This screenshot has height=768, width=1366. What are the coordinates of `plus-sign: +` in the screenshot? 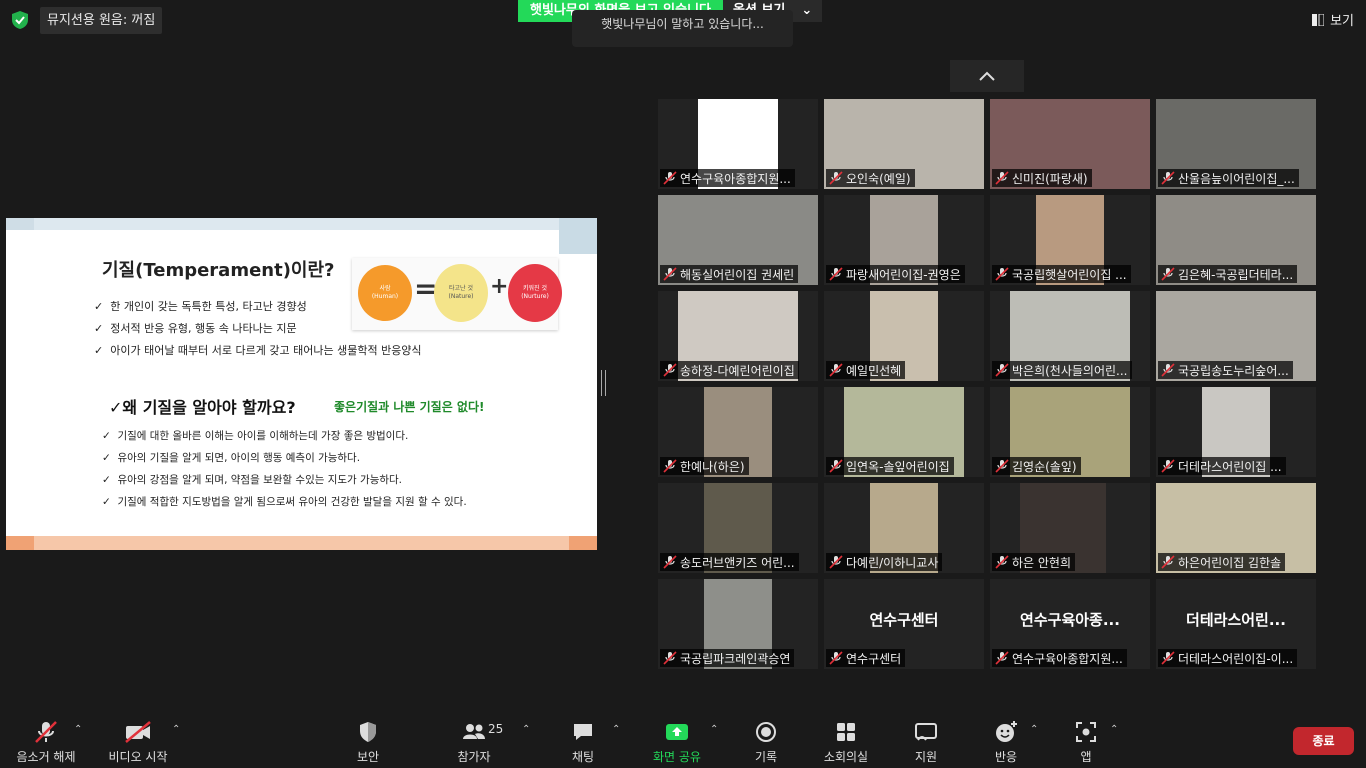 It's located at (499, 286).